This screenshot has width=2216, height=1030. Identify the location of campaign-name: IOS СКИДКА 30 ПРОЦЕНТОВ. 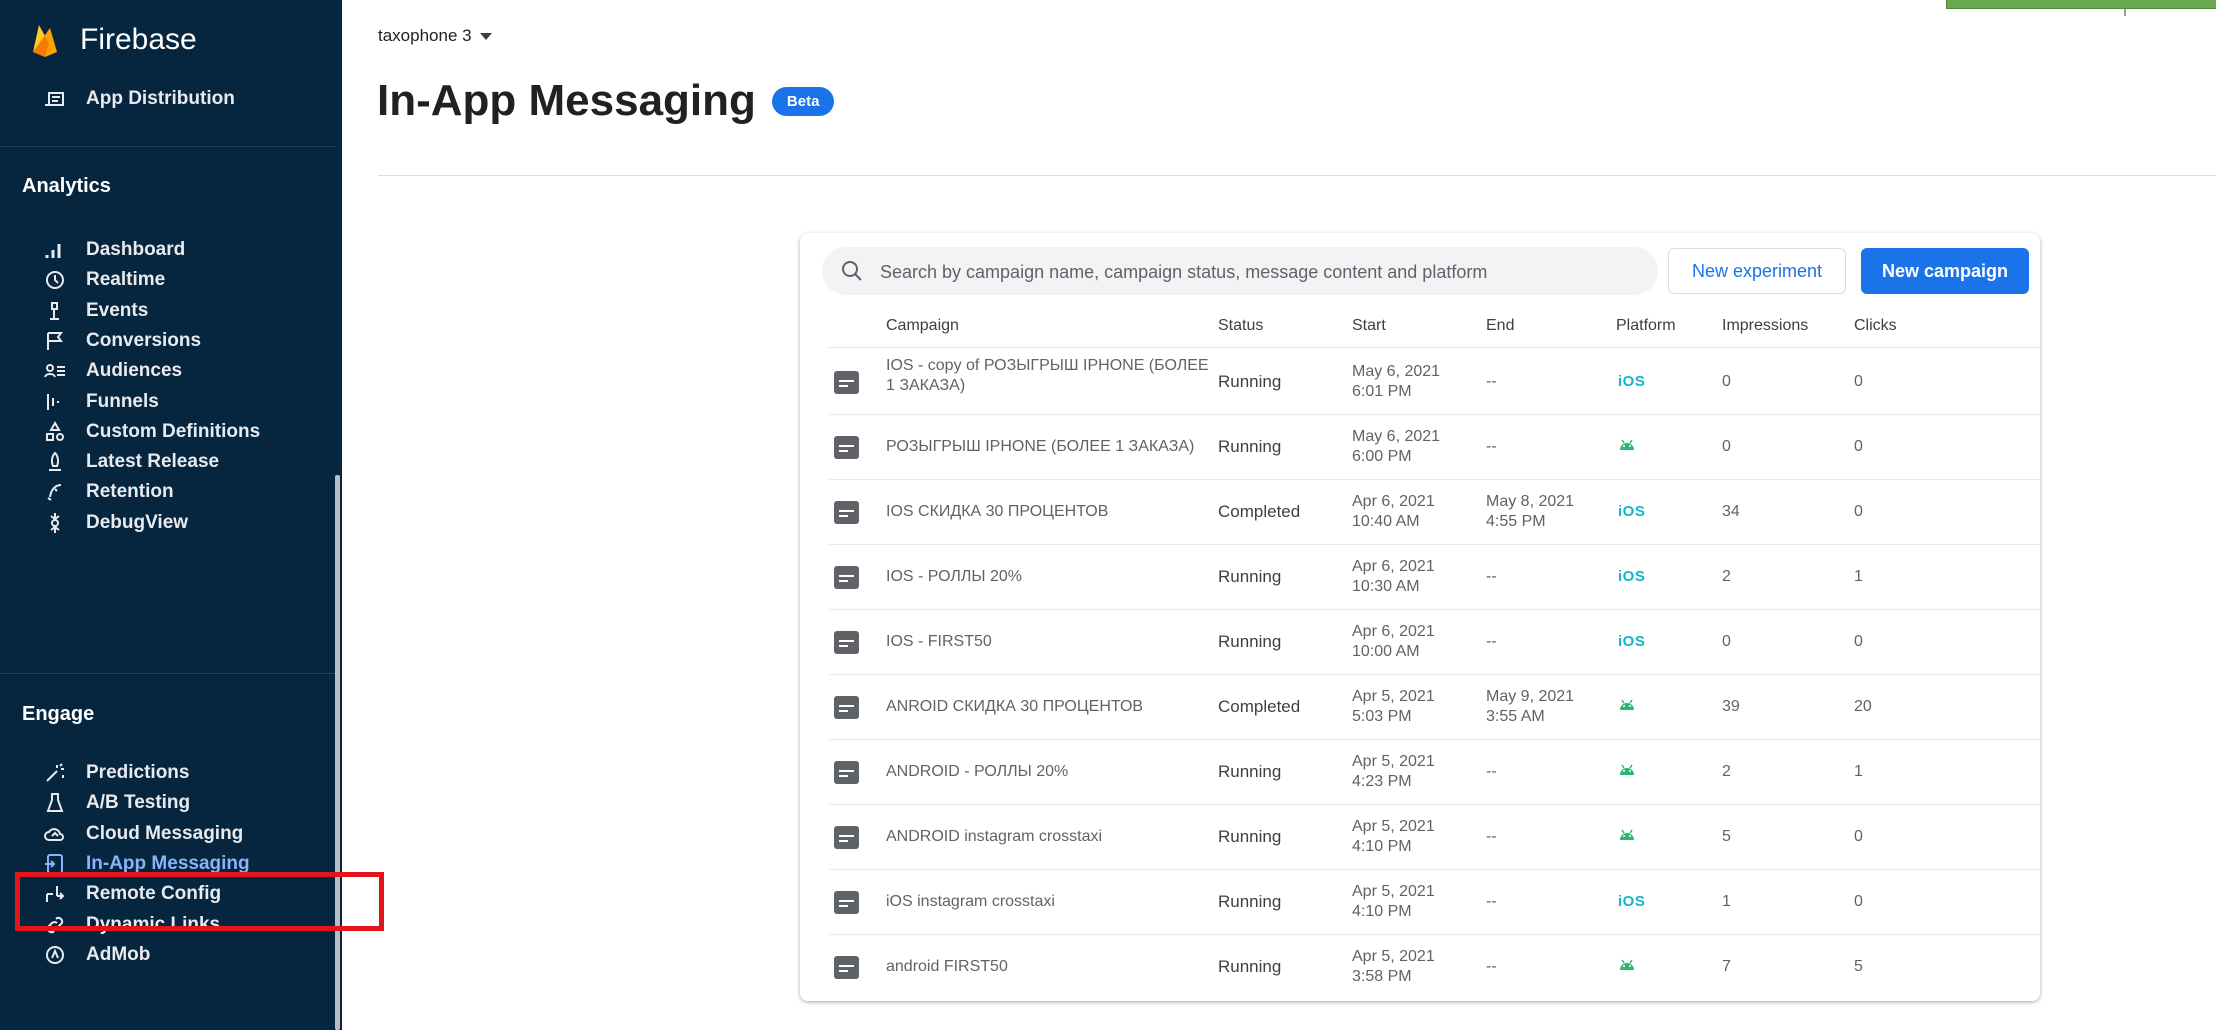
(997, 511).